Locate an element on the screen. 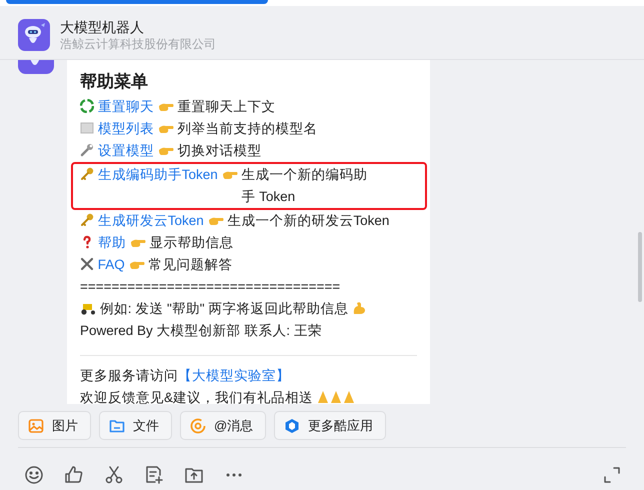 Image resolution: width=644 pixels, height=490 pixels. expand-icon is located at coordinates (612, 475).